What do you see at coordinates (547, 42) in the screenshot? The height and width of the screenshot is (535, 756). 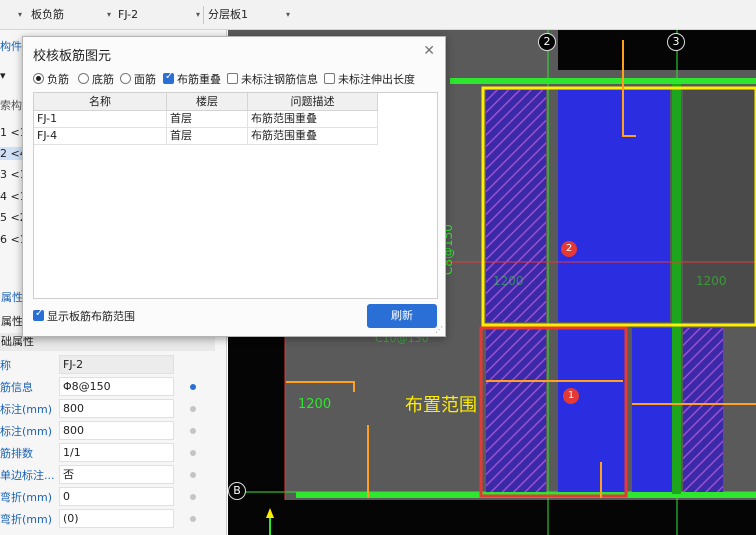 I see `axis-bubble-2: 2` at bounding box center [547, 42].